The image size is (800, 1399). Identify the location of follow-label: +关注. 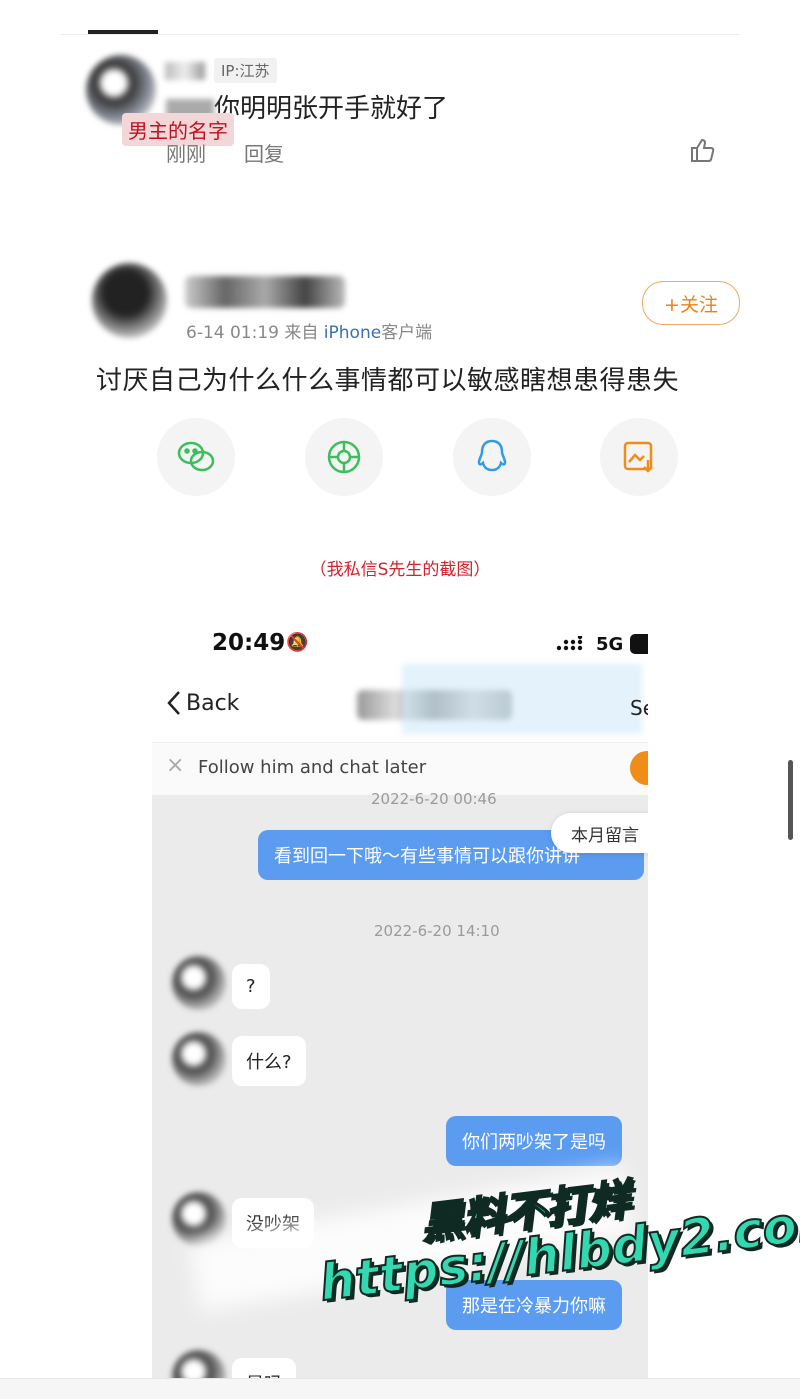
(691, 304).